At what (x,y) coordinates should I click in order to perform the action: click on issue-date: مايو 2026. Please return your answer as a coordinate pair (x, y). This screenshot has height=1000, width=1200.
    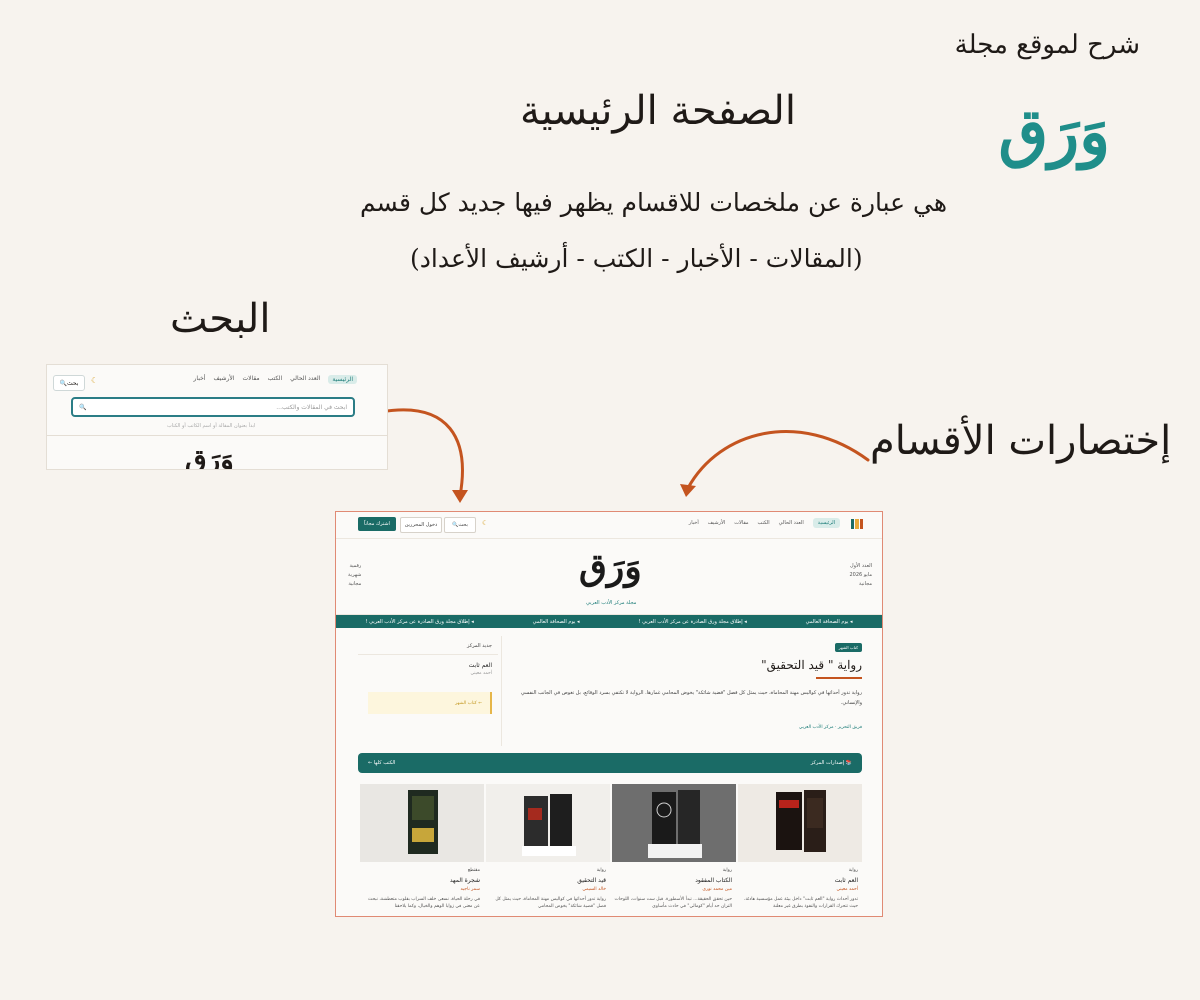
    Looking at the image, I should click on (861, 575).